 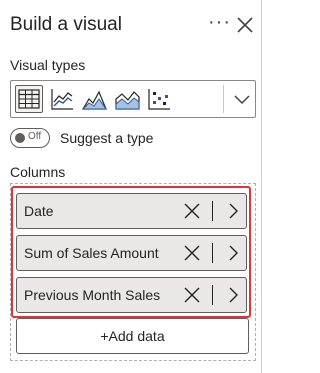 What do you see at coordinates (38, 172) in the screenshot?
I see `columns-label: Columns` at bounding box center [38, 172].